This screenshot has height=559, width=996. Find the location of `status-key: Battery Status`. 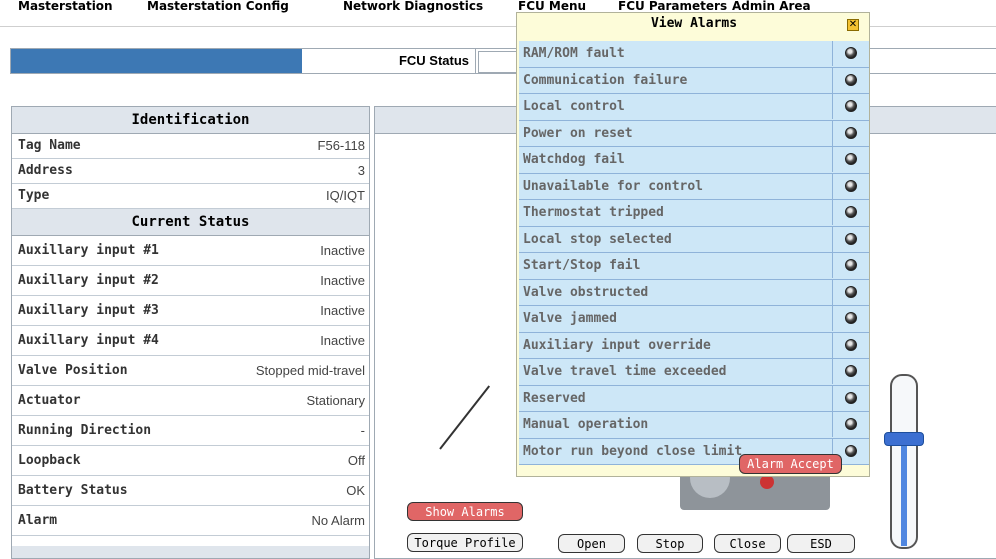

status-key: Battery Status is located at coordinates (73, 490).